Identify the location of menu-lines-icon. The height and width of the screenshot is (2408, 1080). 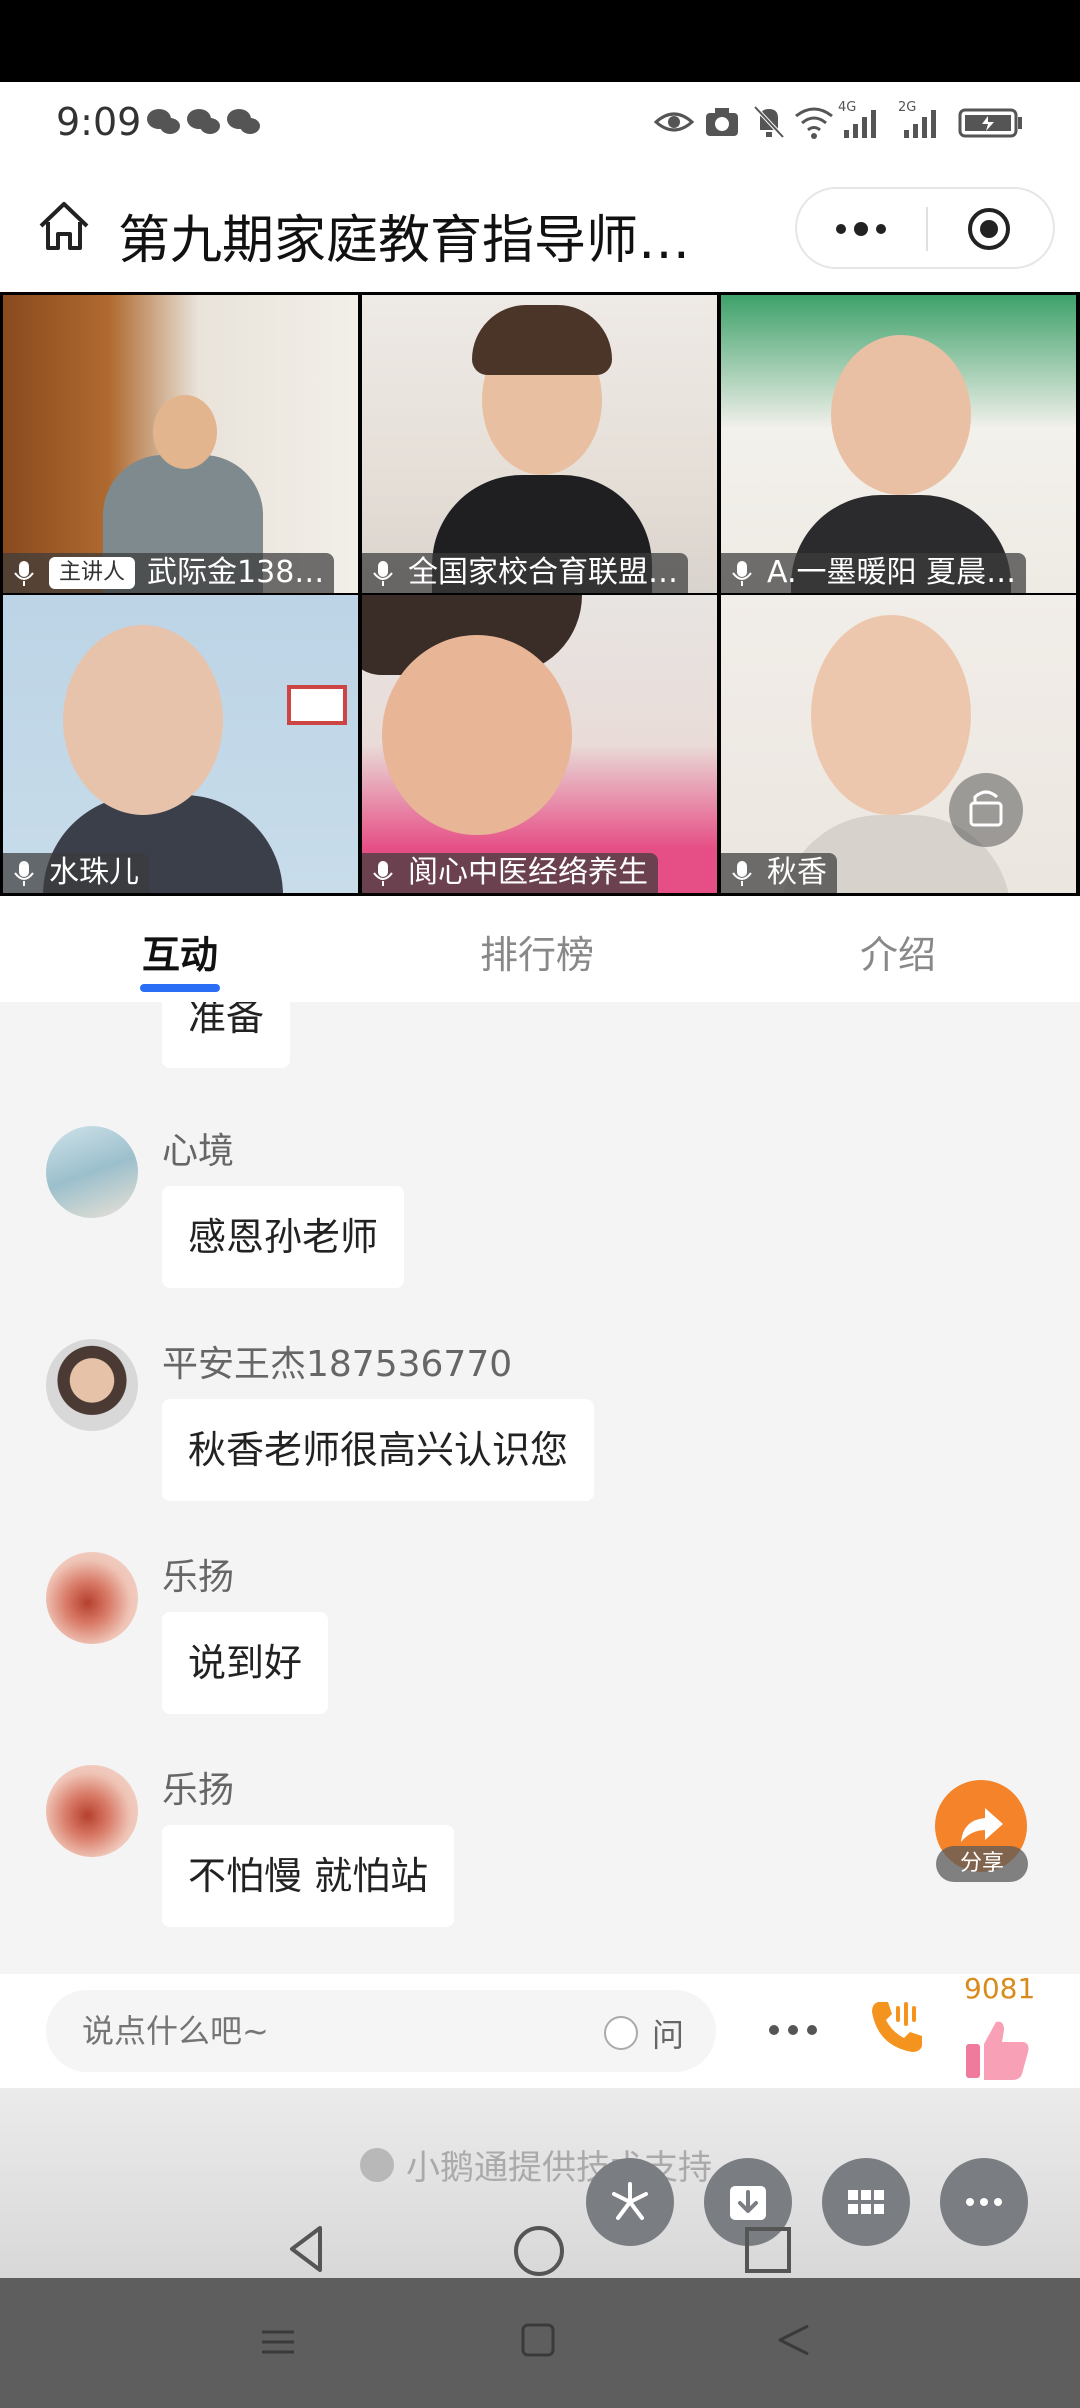
(278, 2342).